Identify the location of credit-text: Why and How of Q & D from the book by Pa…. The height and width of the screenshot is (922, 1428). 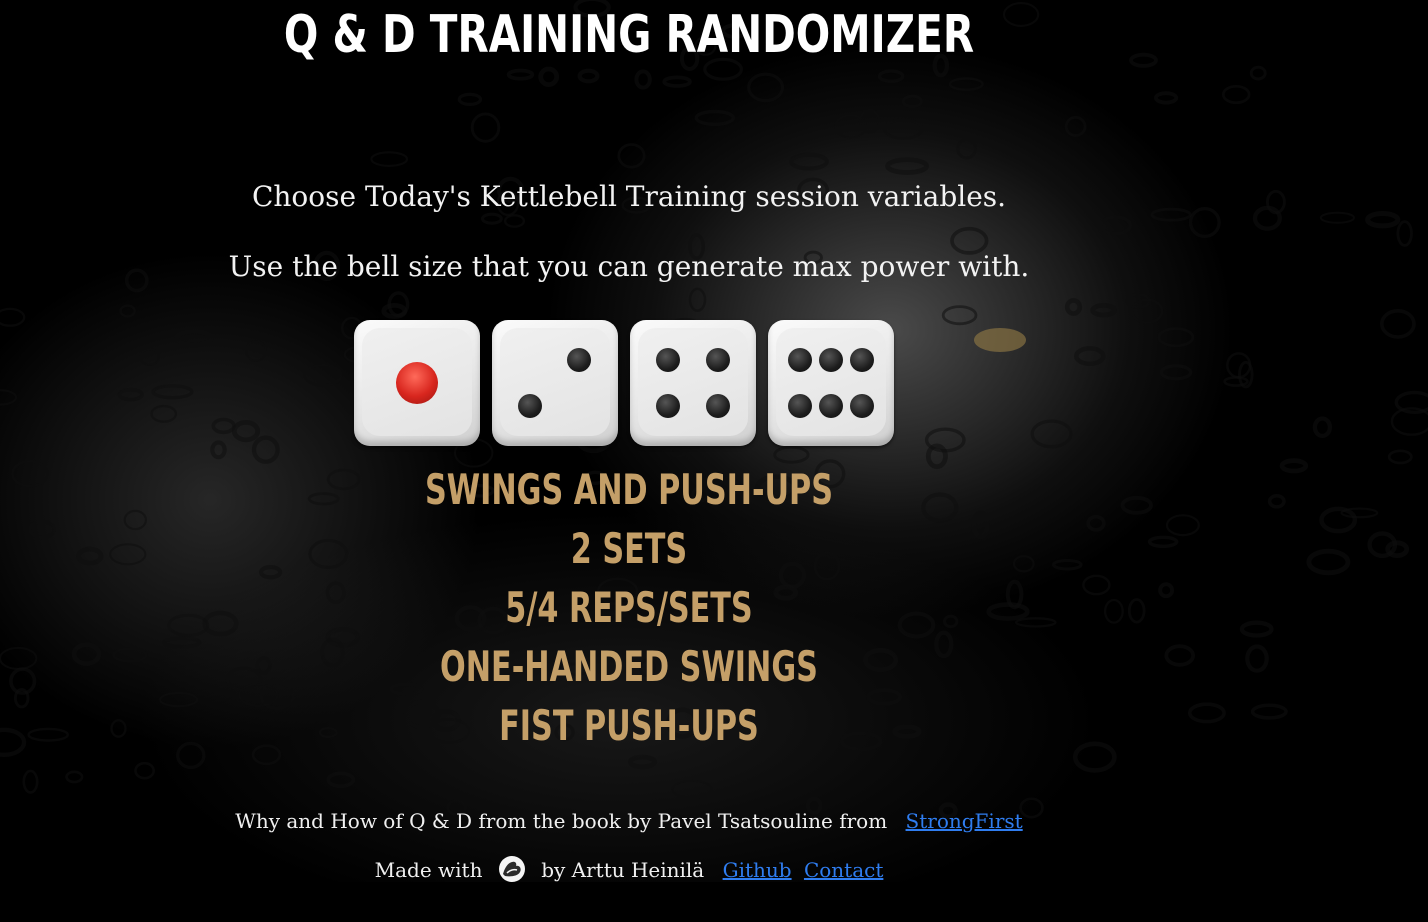
(561, 821).